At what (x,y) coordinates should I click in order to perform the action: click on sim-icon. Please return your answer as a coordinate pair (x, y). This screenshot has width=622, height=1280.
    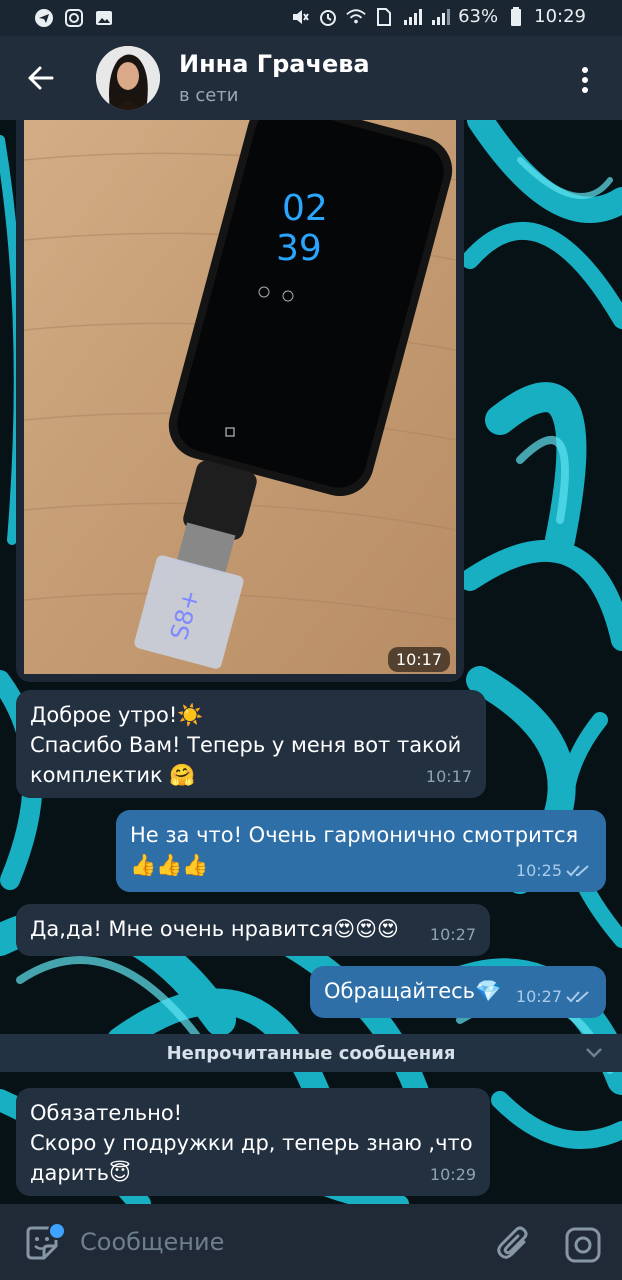
    Looking at the image, I should click on (384, 17).